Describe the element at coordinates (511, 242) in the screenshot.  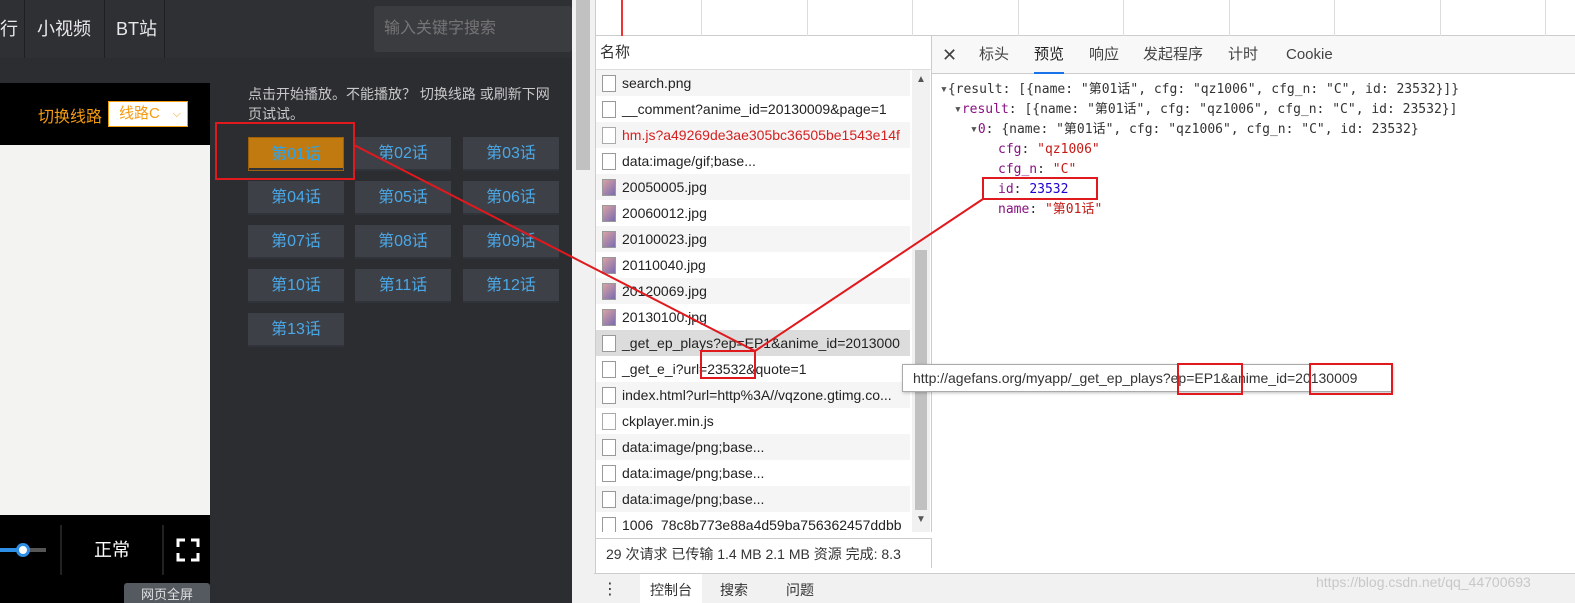
I see `episode-button: 第09话` at that location.